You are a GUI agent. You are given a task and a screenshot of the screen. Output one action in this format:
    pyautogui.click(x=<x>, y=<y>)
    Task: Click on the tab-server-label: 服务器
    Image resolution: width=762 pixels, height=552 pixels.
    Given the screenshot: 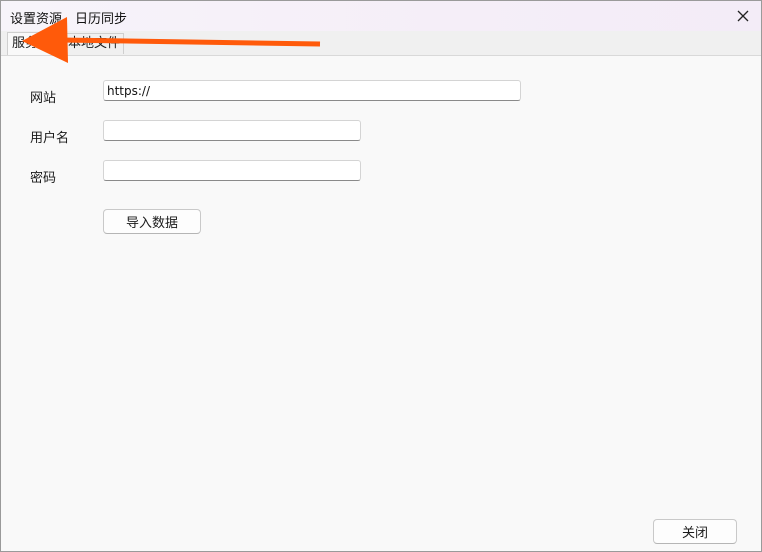 What is the action you would take?
    pyautogui.click(x=32, y=43)
    